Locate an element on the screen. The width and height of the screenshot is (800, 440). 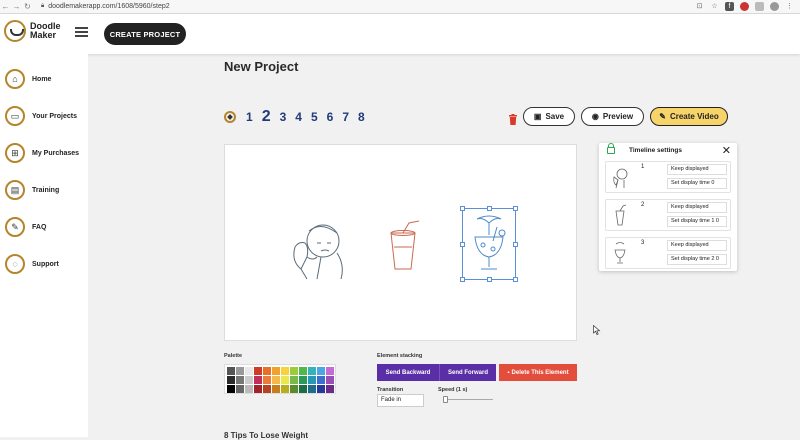
star-icon: ☆ is located at coordinates (714, 6).